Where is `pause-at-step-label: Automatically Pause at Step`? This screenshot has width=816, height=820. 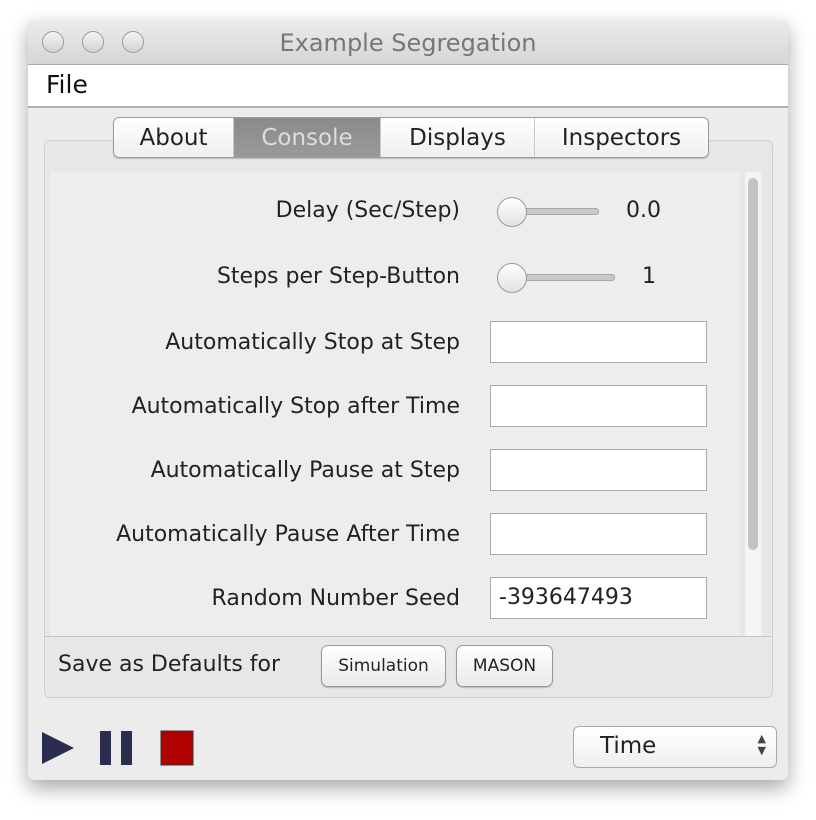
pause-at-step-label: Automatically Pause at Step is located at coordinates (305, 470).